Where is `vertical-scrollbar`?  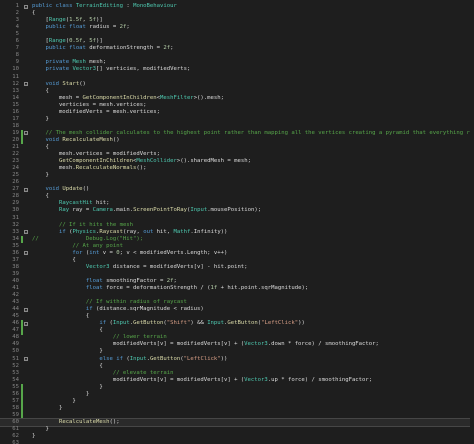 vertical-scrollbar is located at coordinates (472, 222).